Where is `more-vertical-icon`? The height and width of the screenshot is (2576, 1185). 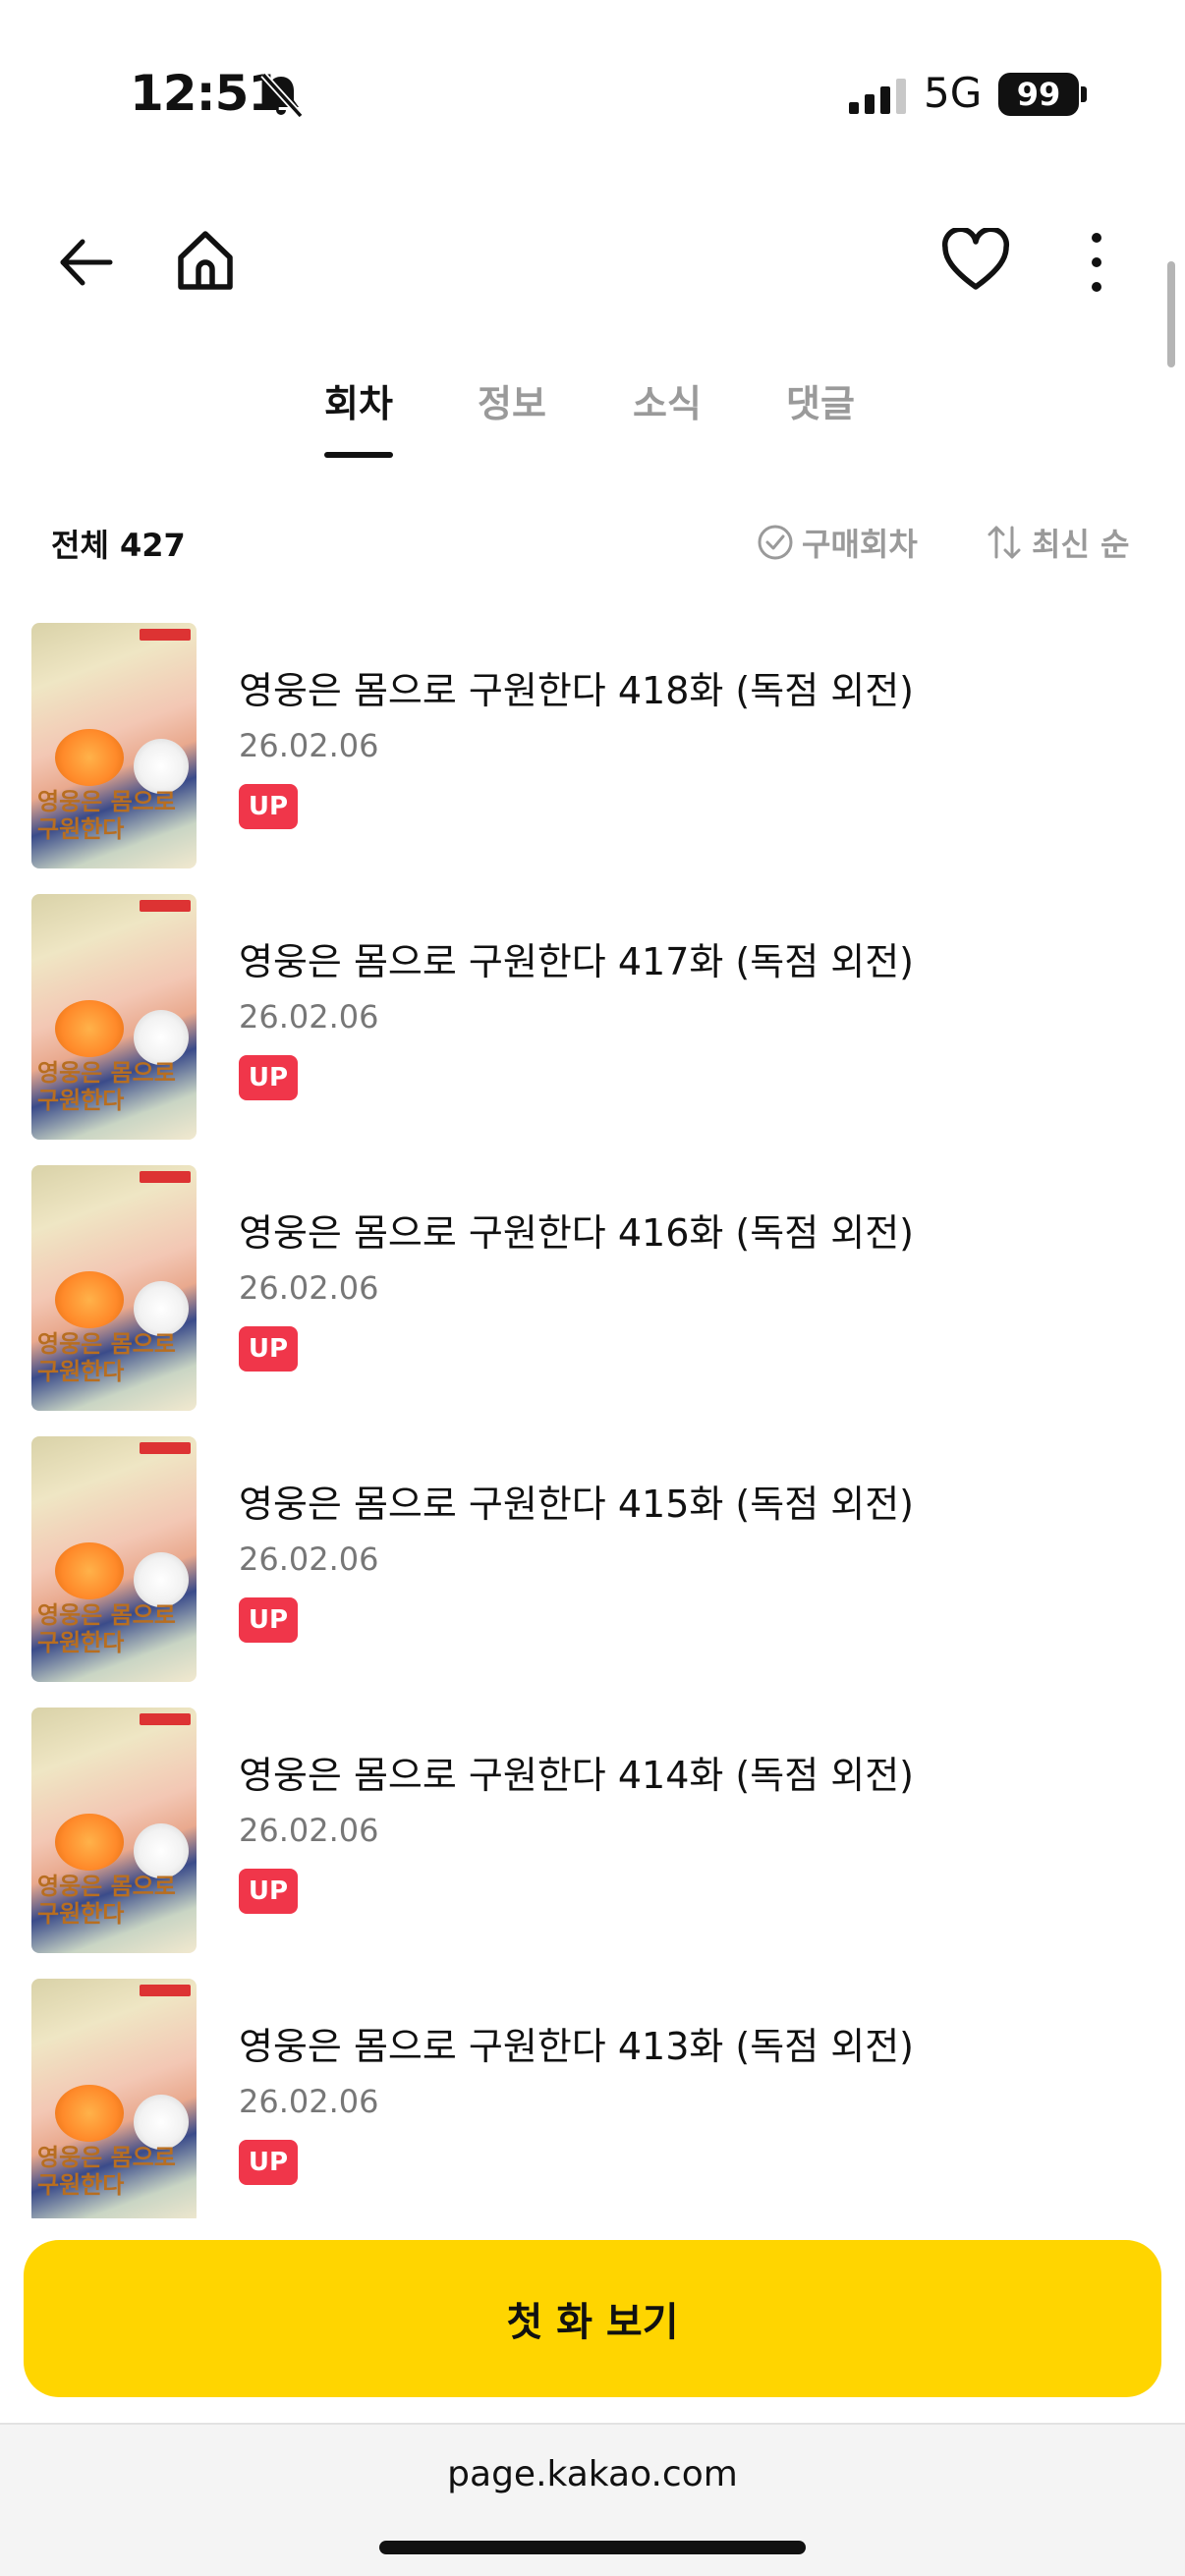 more-vertical-icon is located at coordinates (1096, 262).